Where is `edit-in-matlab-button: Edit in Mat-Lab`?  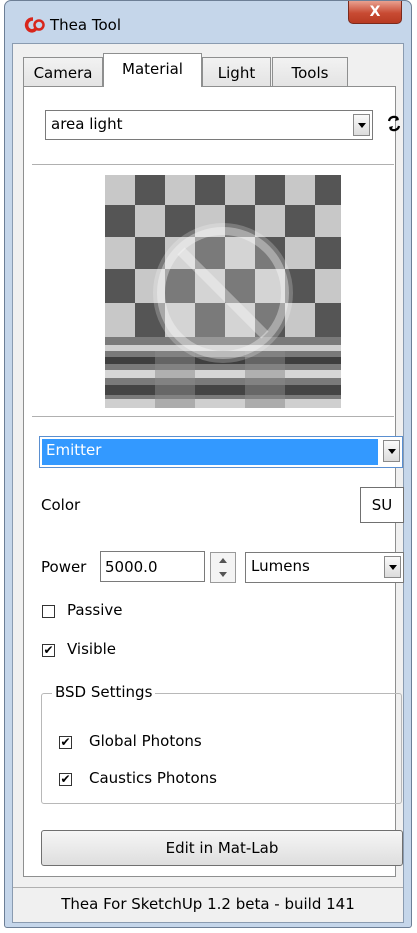 edit-in-matlab-button: Edit in Mat-Lab is located at coordinates (222, 848).